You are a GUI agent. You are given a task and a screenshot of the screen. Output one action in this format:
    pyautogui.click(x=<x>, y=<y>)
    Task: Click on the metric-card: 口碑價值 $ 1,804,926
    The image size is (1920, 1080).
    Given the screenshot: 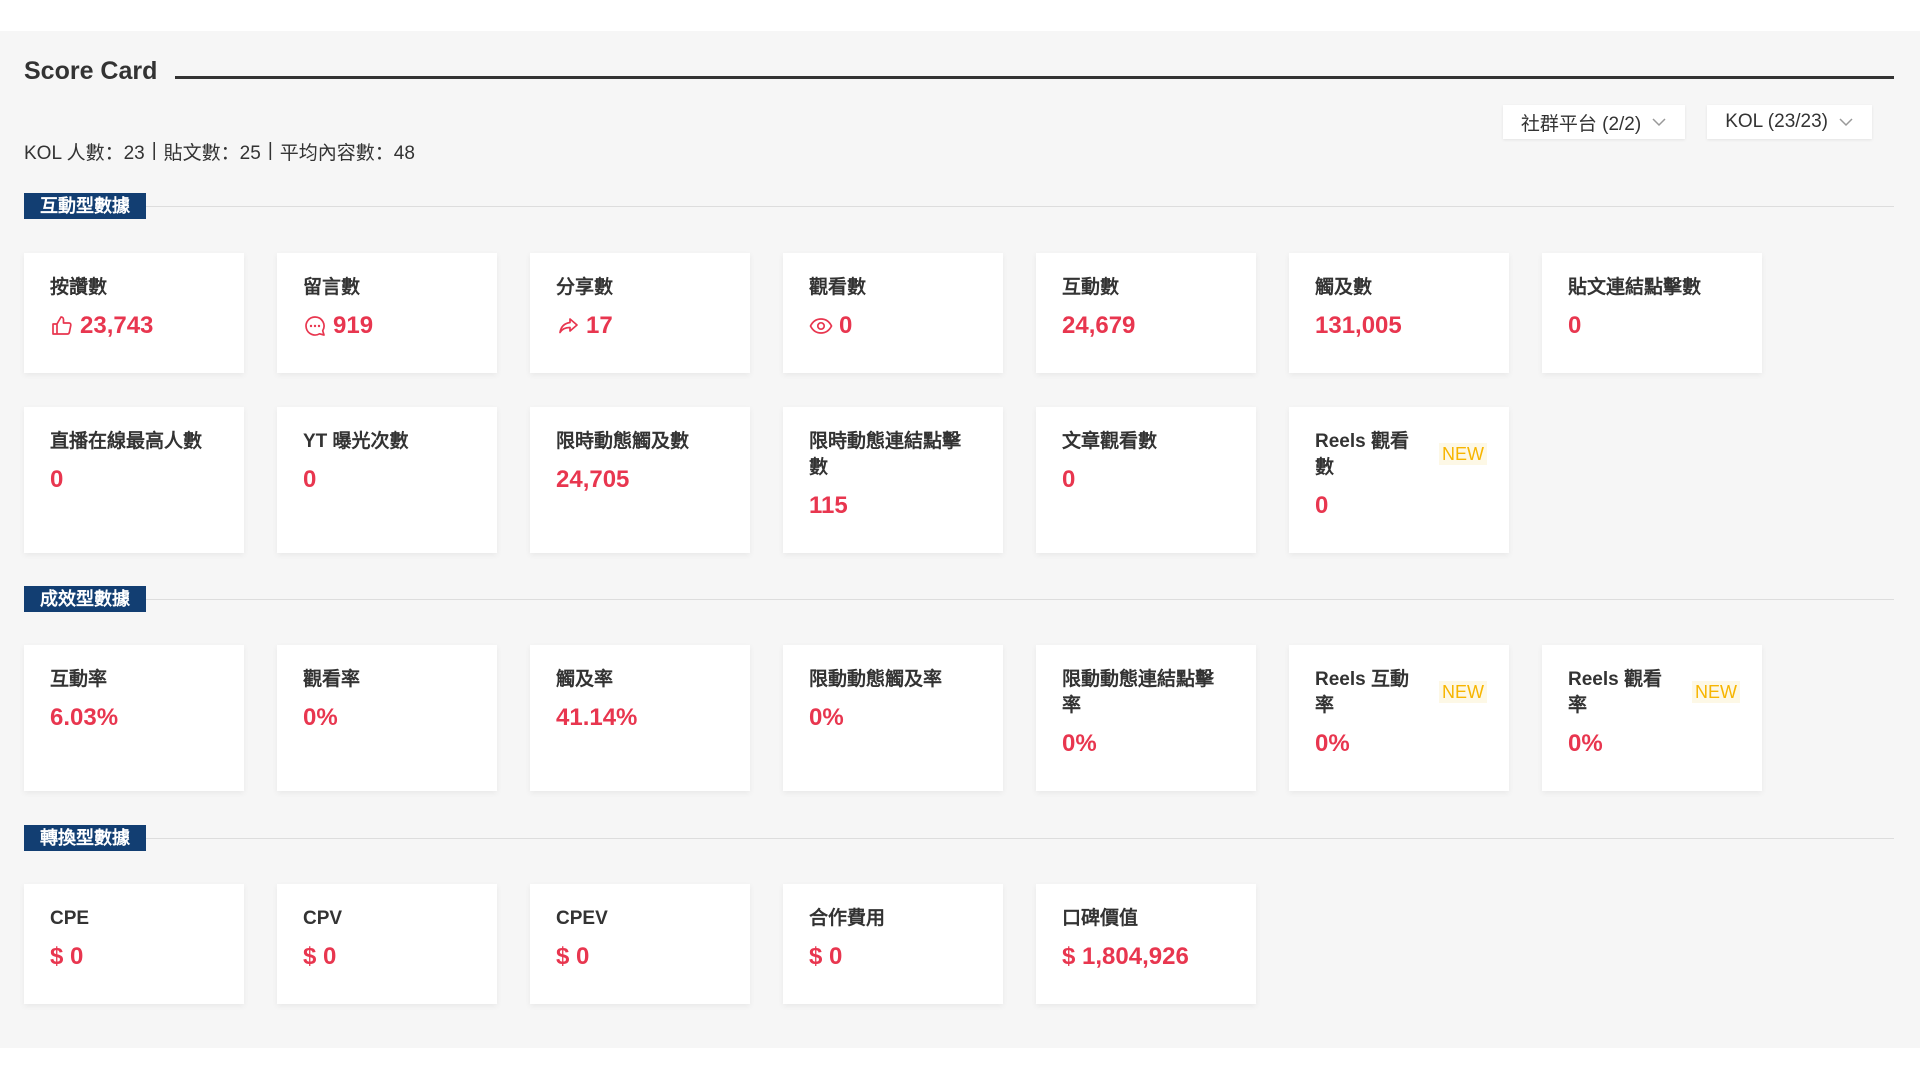 What is the action you would take?
    pyautogui.click(x=1146, y=944)
    